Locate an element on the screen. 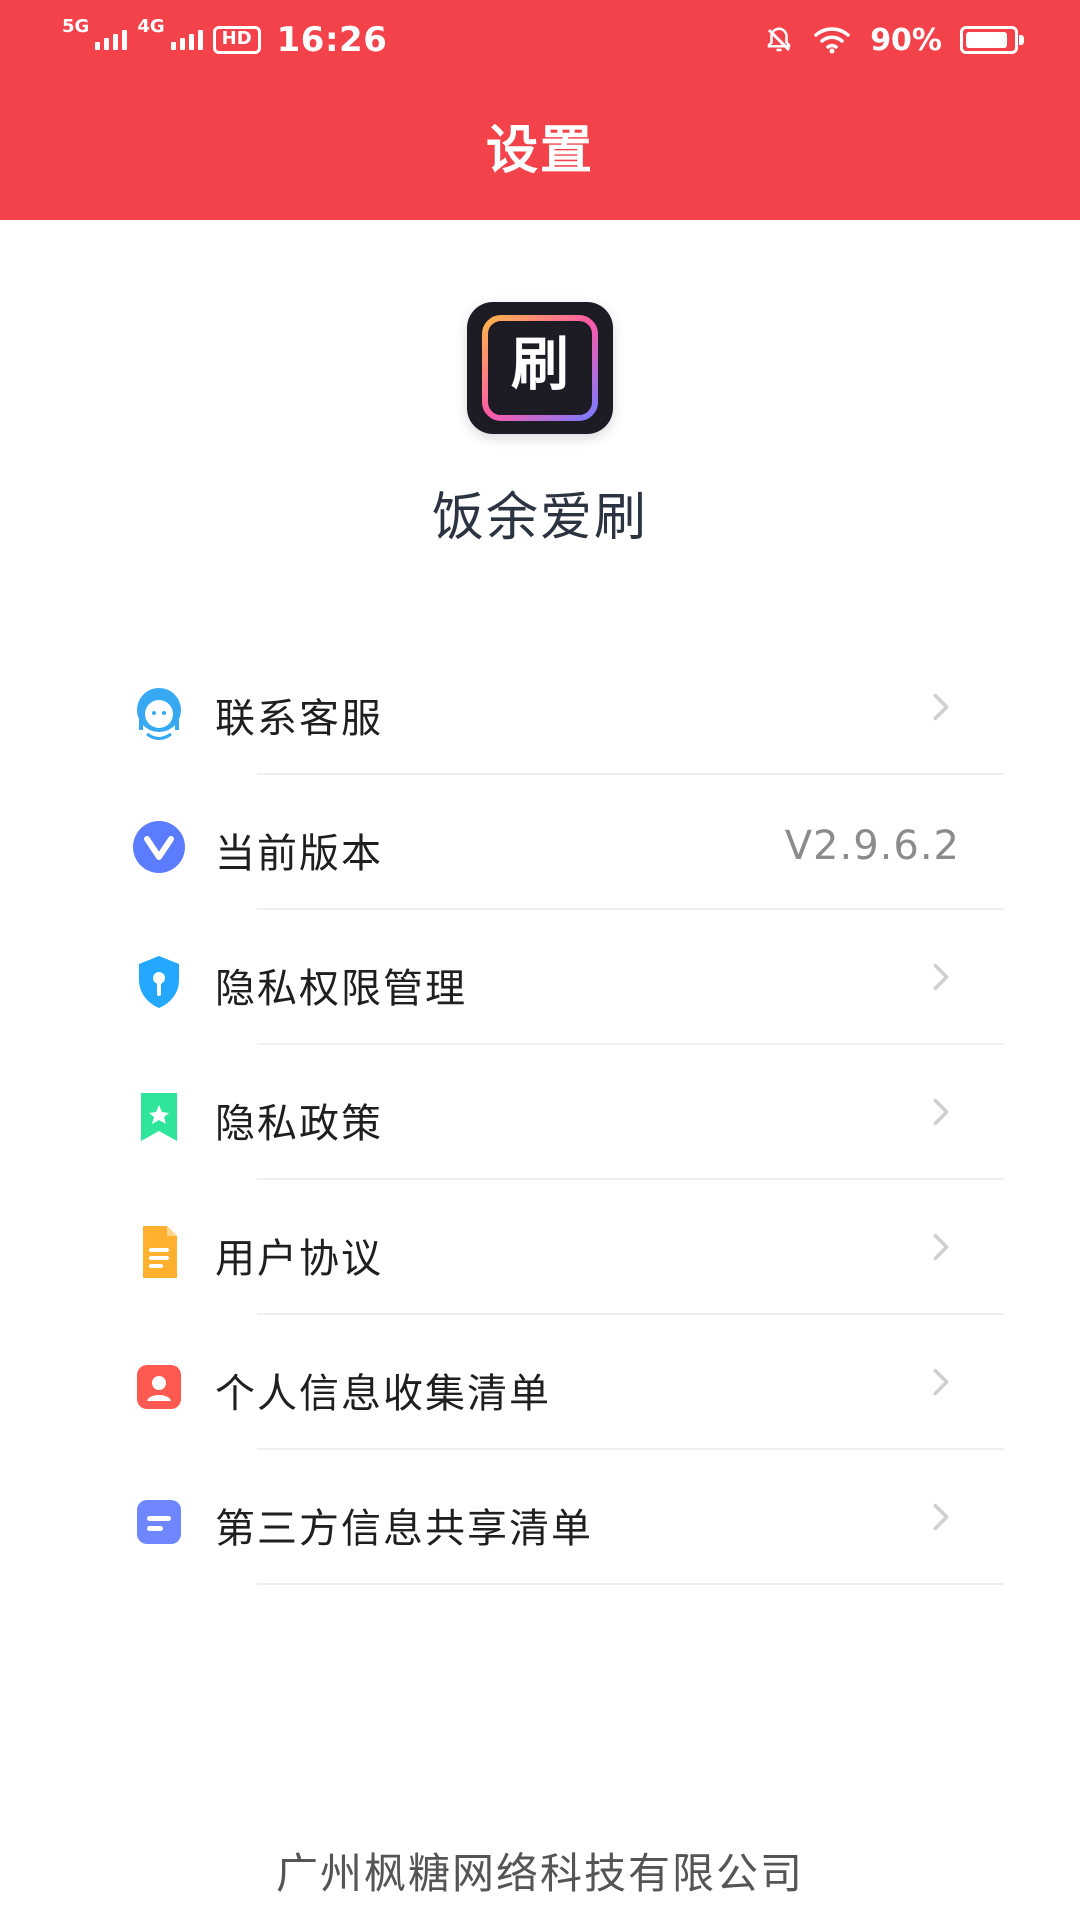 This screenshot has height=1920, width=1080. privacy-permission-icon is located at coordinates (159, 982).